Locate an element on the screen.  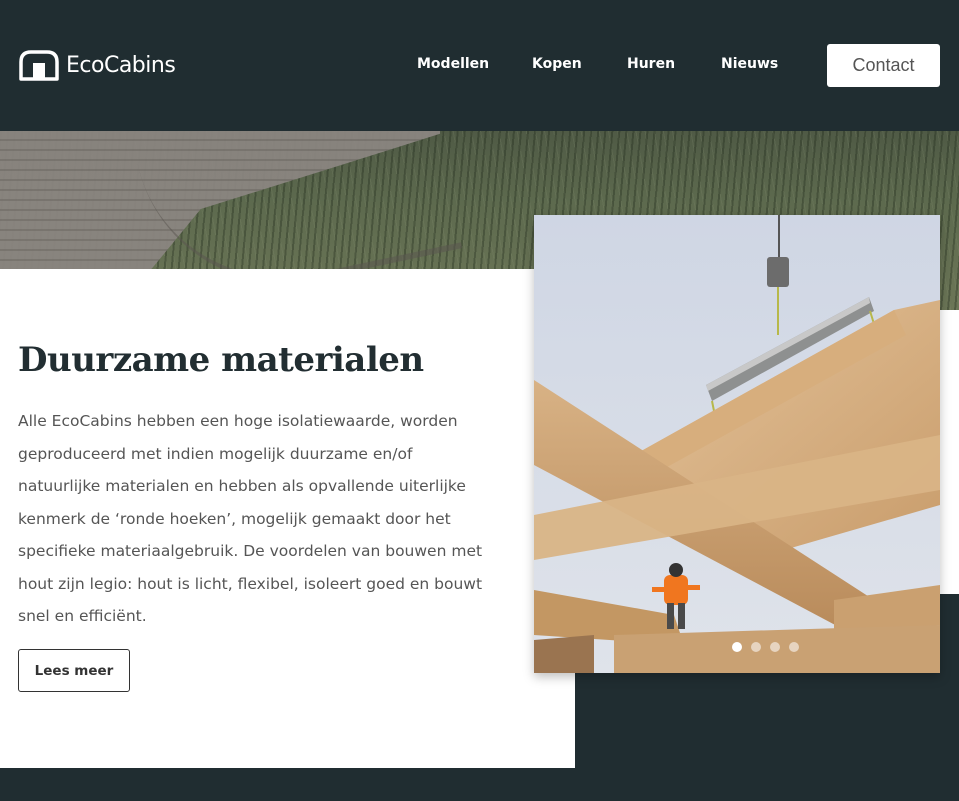
side-accent-block is located at coordinates (949, 452).